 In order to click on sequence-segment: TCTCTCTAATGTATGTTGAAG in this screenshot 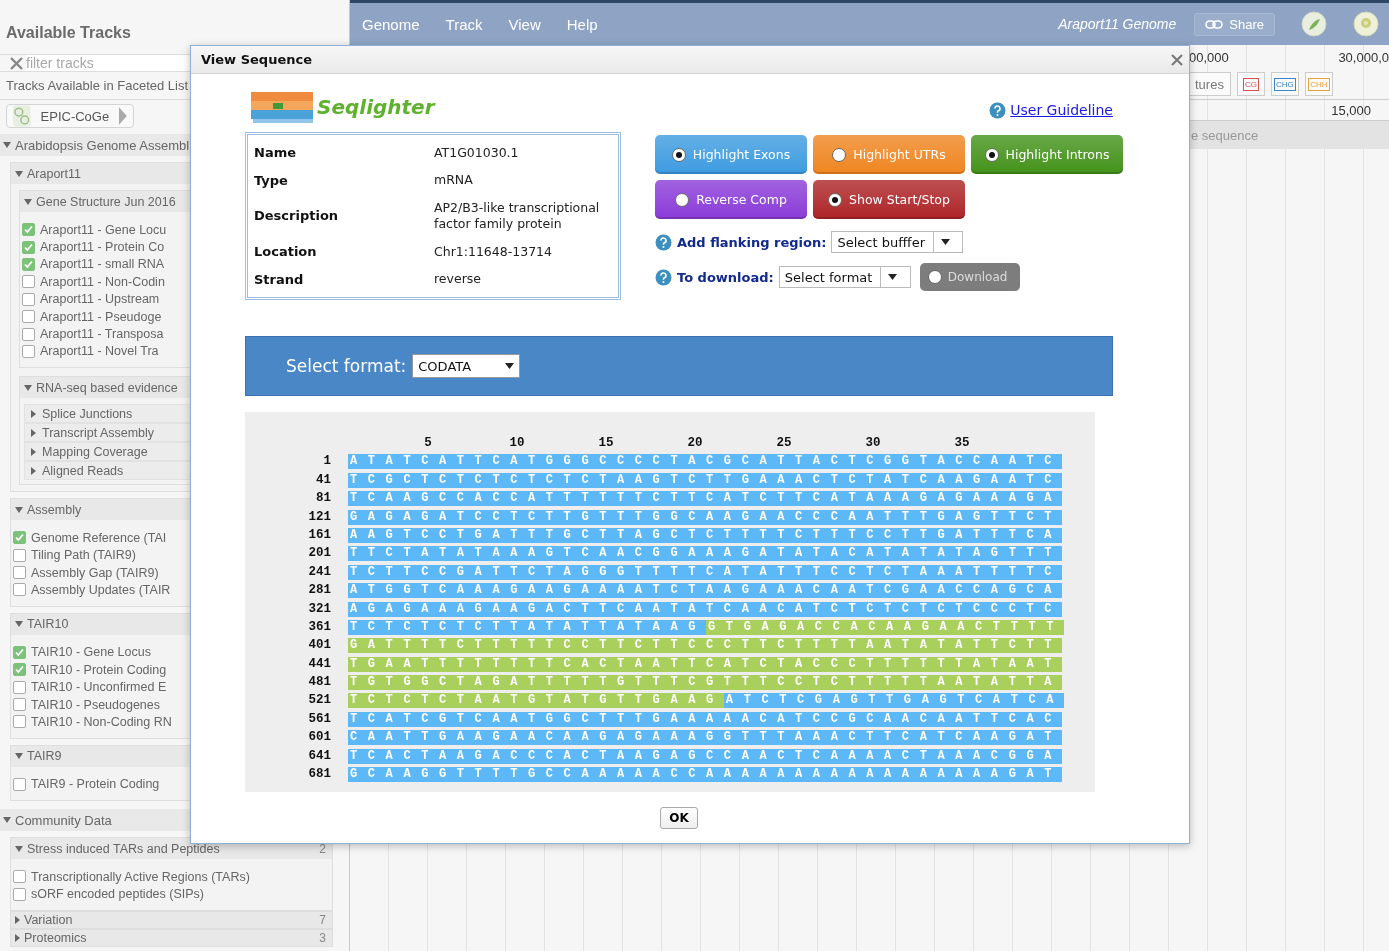, I will do `click(536, 701)`.